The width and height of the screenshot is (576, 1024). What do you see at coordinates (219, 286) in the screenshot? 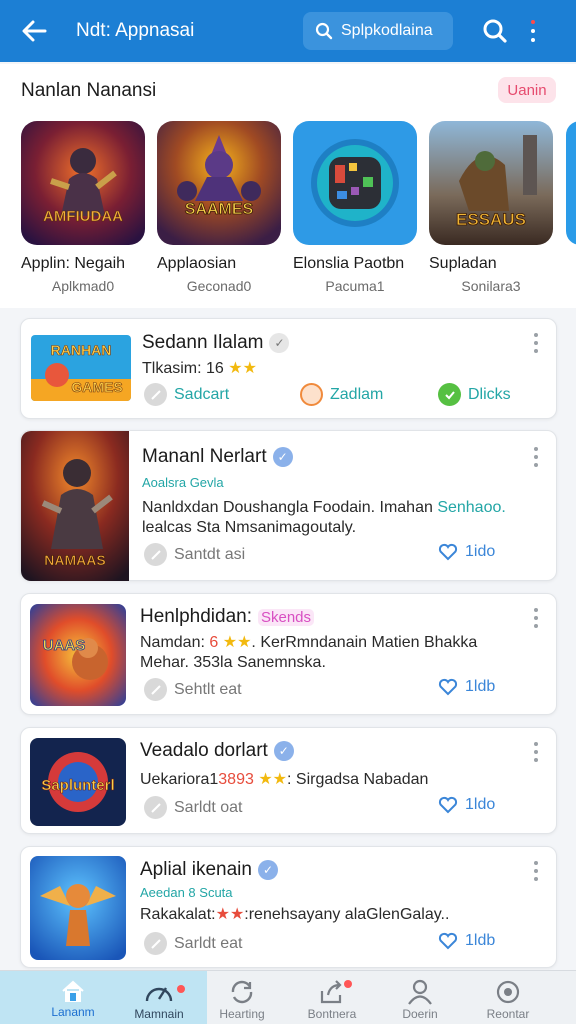
I see `tile-subtitle: Geconad0` at bounding box center [219, 286].